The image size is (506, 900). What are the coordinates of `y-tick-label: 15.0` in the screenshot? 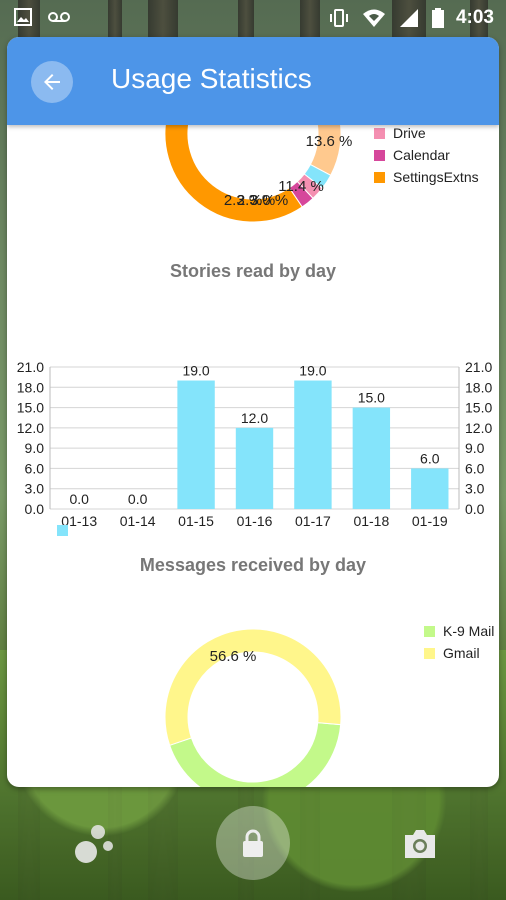 It's located at (30, 408).